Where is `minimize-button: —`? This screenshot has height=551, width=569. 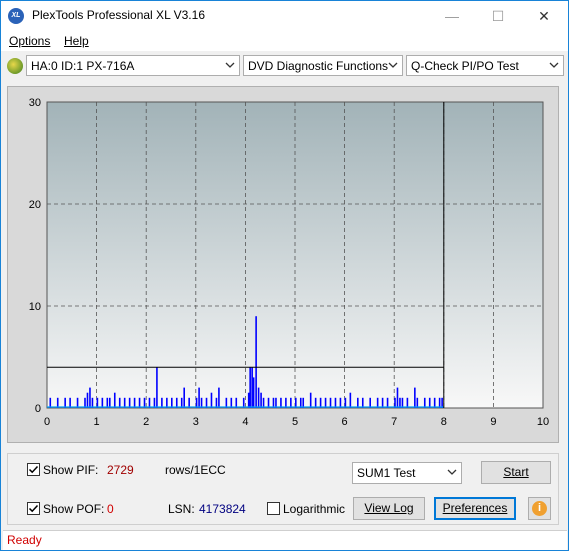 minimize-button: — is located at coordinates (452, 16).